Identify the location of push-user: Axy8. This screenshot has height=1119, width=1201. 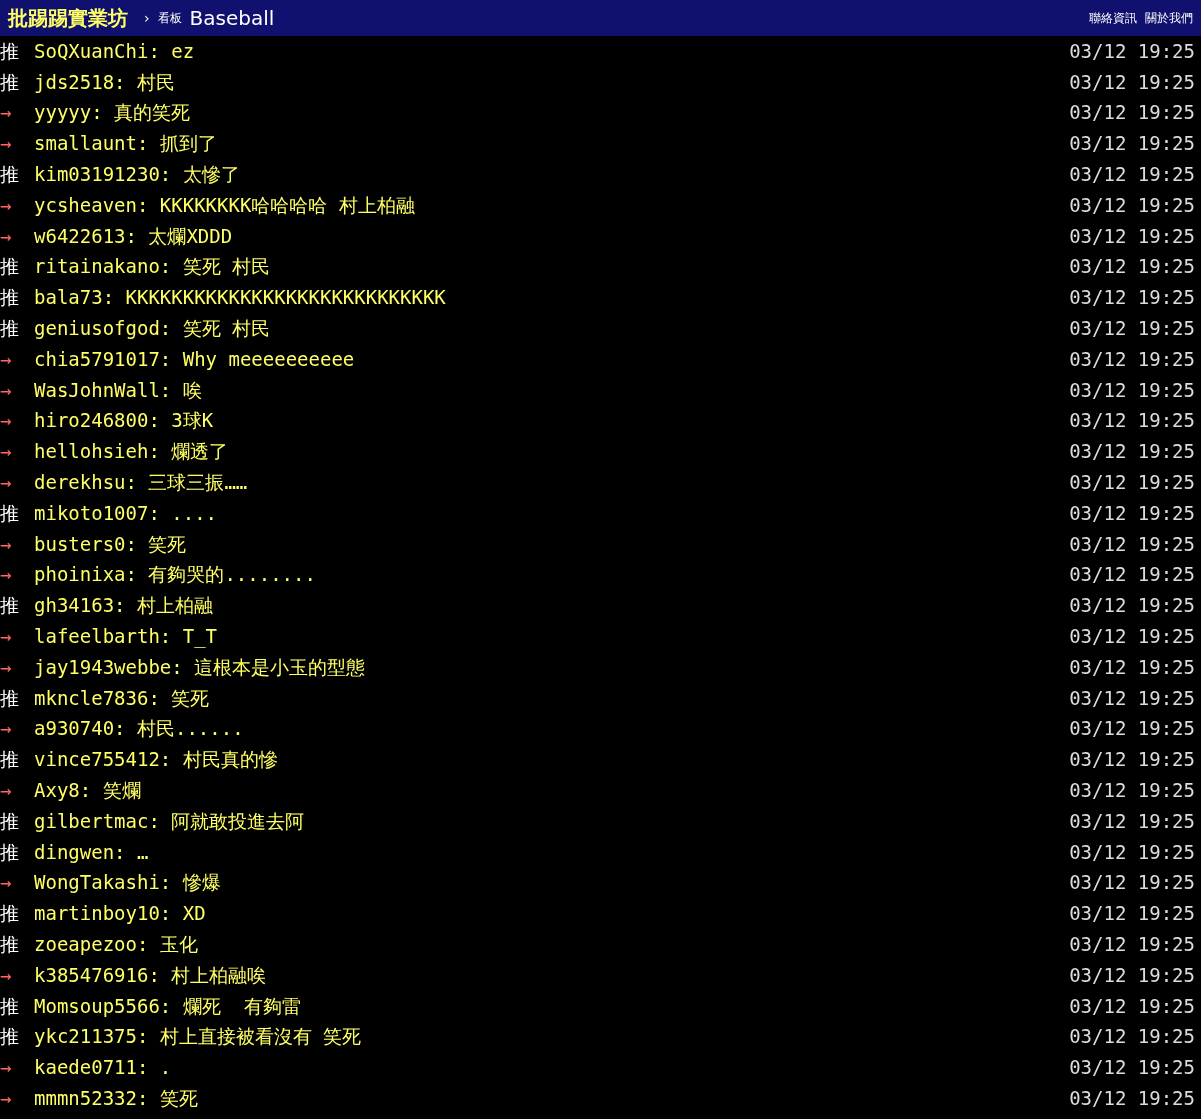
(57, 790).